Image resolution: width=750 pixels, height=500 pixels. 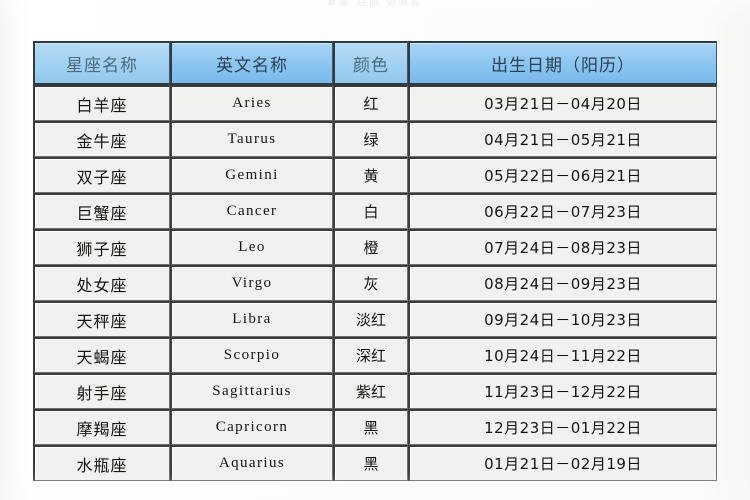 I want to click on cell-color: 灰, so click(x=370, y=283).